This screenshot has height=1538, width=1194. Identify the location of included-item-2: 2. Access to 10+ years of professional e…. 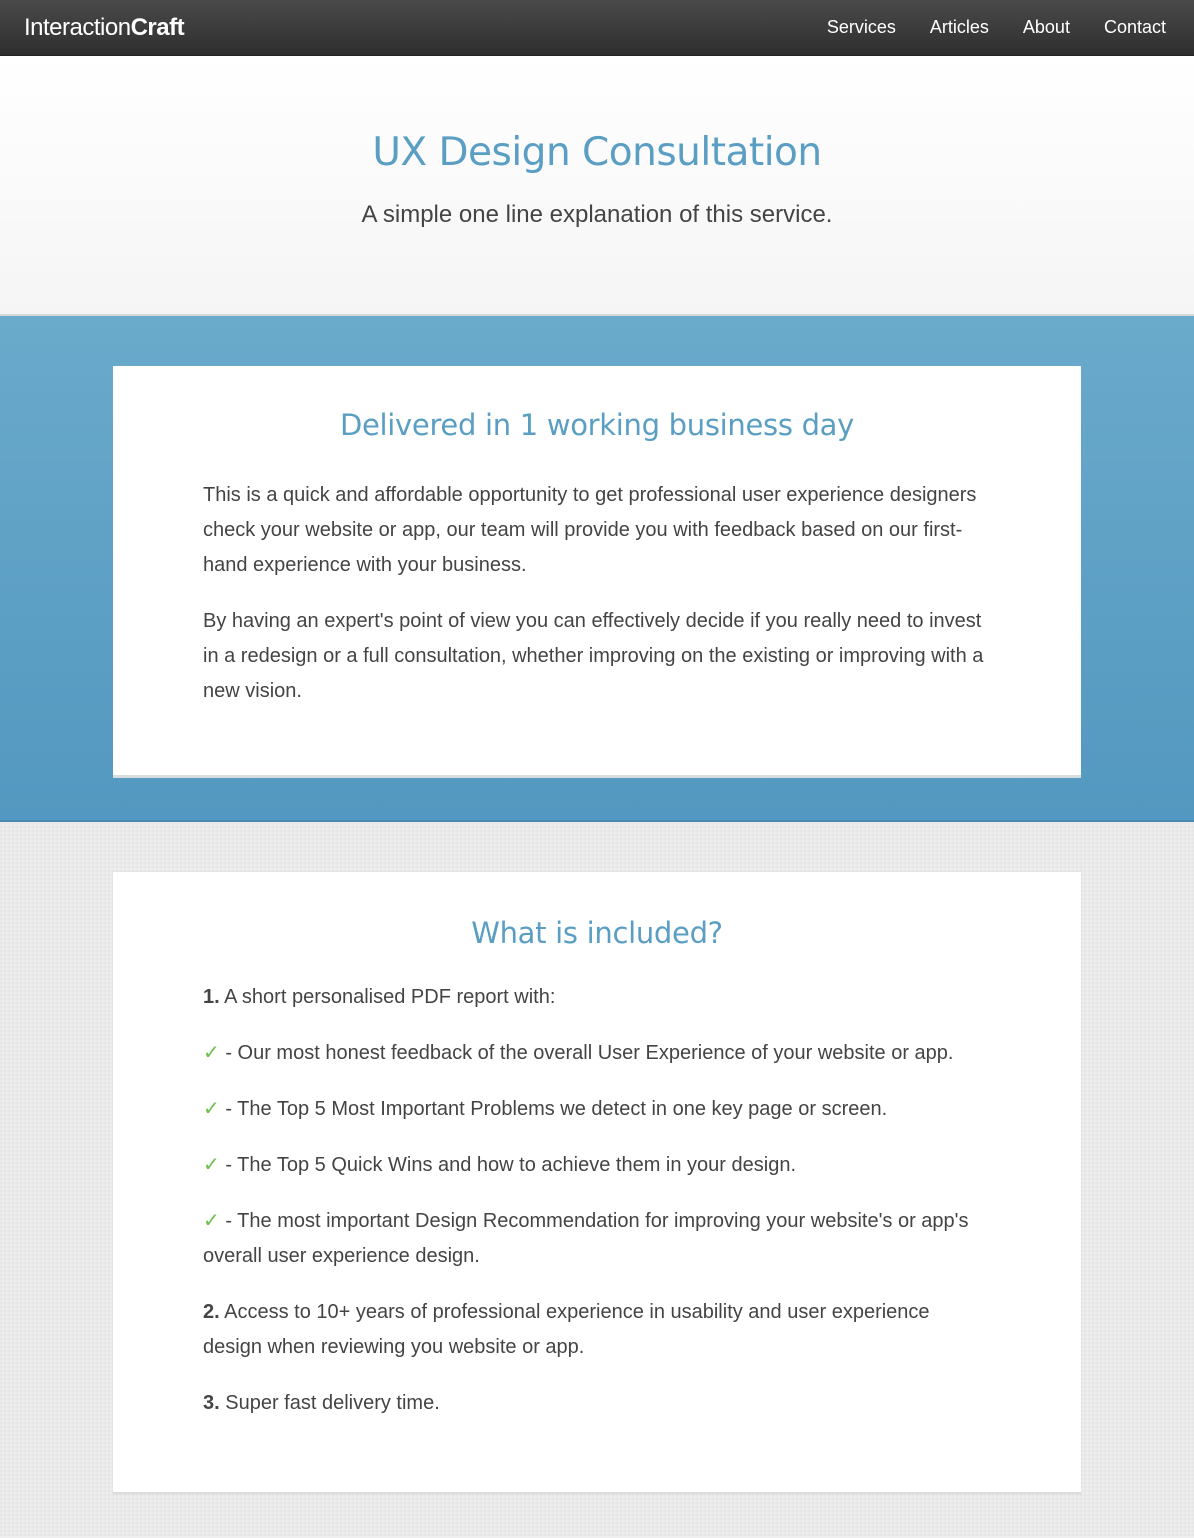
(597, 1330).